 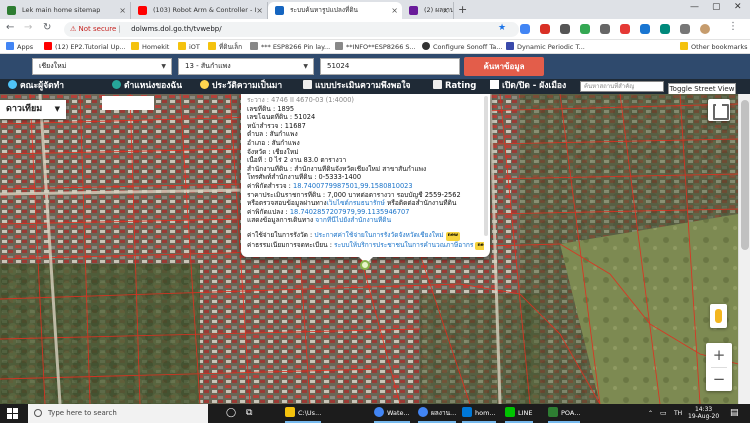 I want to click on new-badge: new, so click(x=453, y=236).